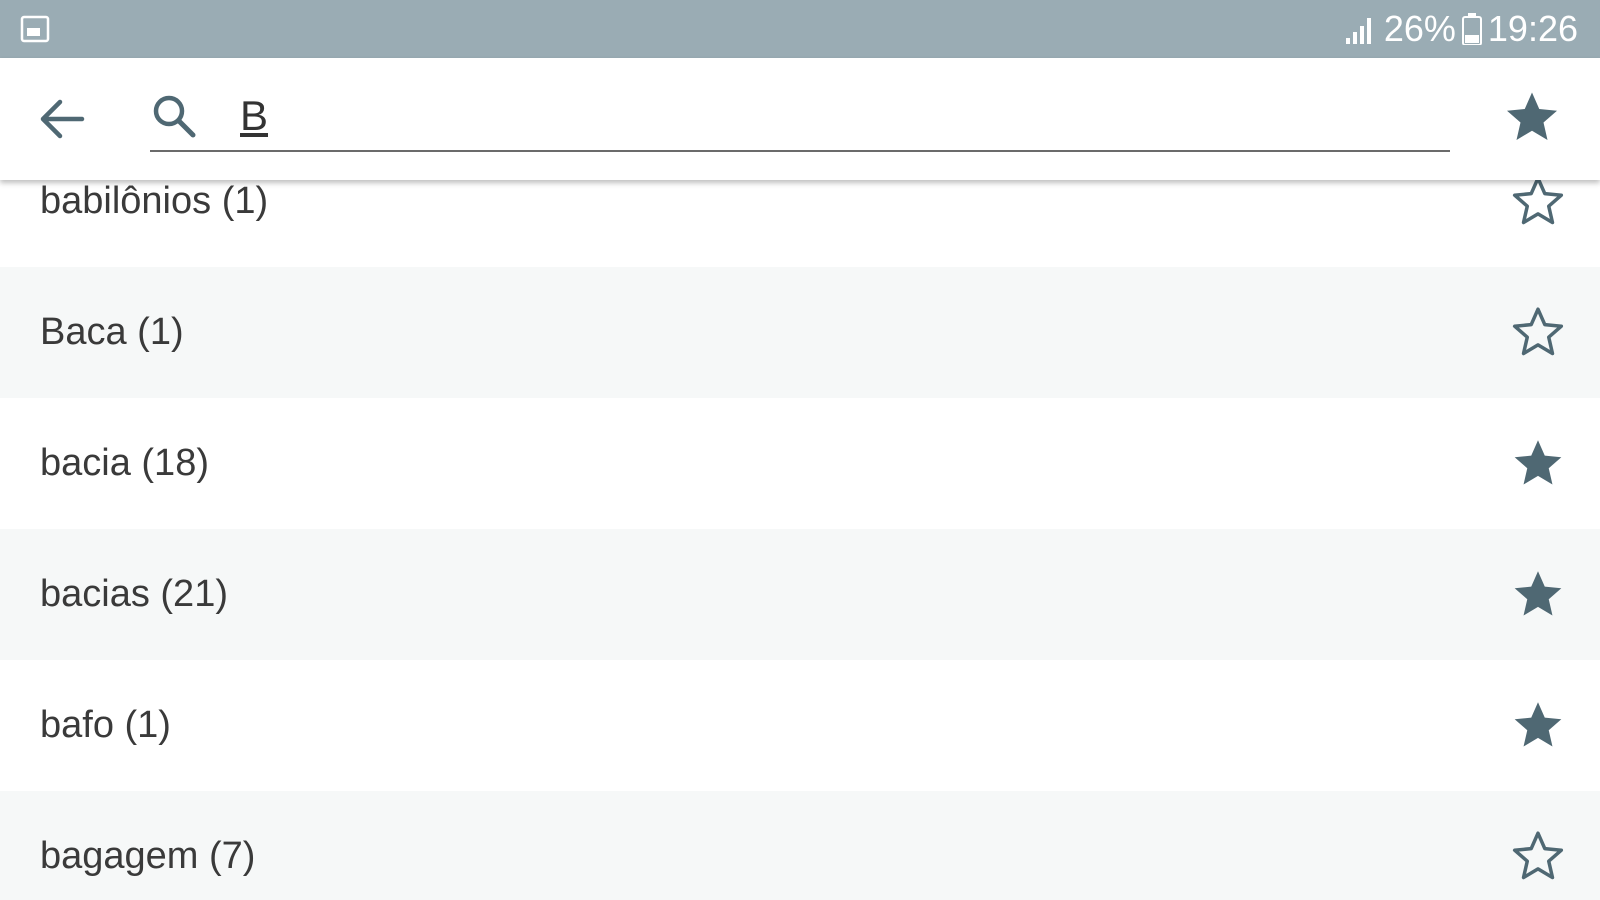 This screenshot has height=900, width=1600. What do you see at coordinates (1532, 118) in the screenshot?
I see `favorites-filter-star-icon` at bounding box center [1532, 118].